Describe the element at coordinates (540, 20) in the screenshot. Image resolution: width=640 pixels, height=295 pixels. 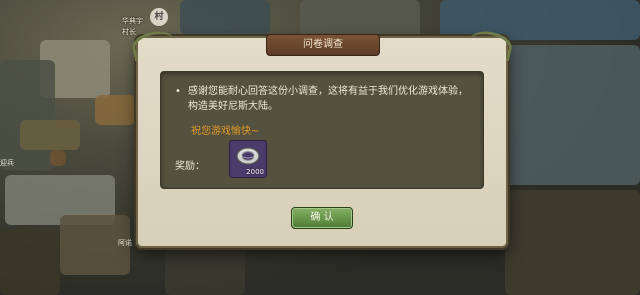
I see `blue-roof` at that location.